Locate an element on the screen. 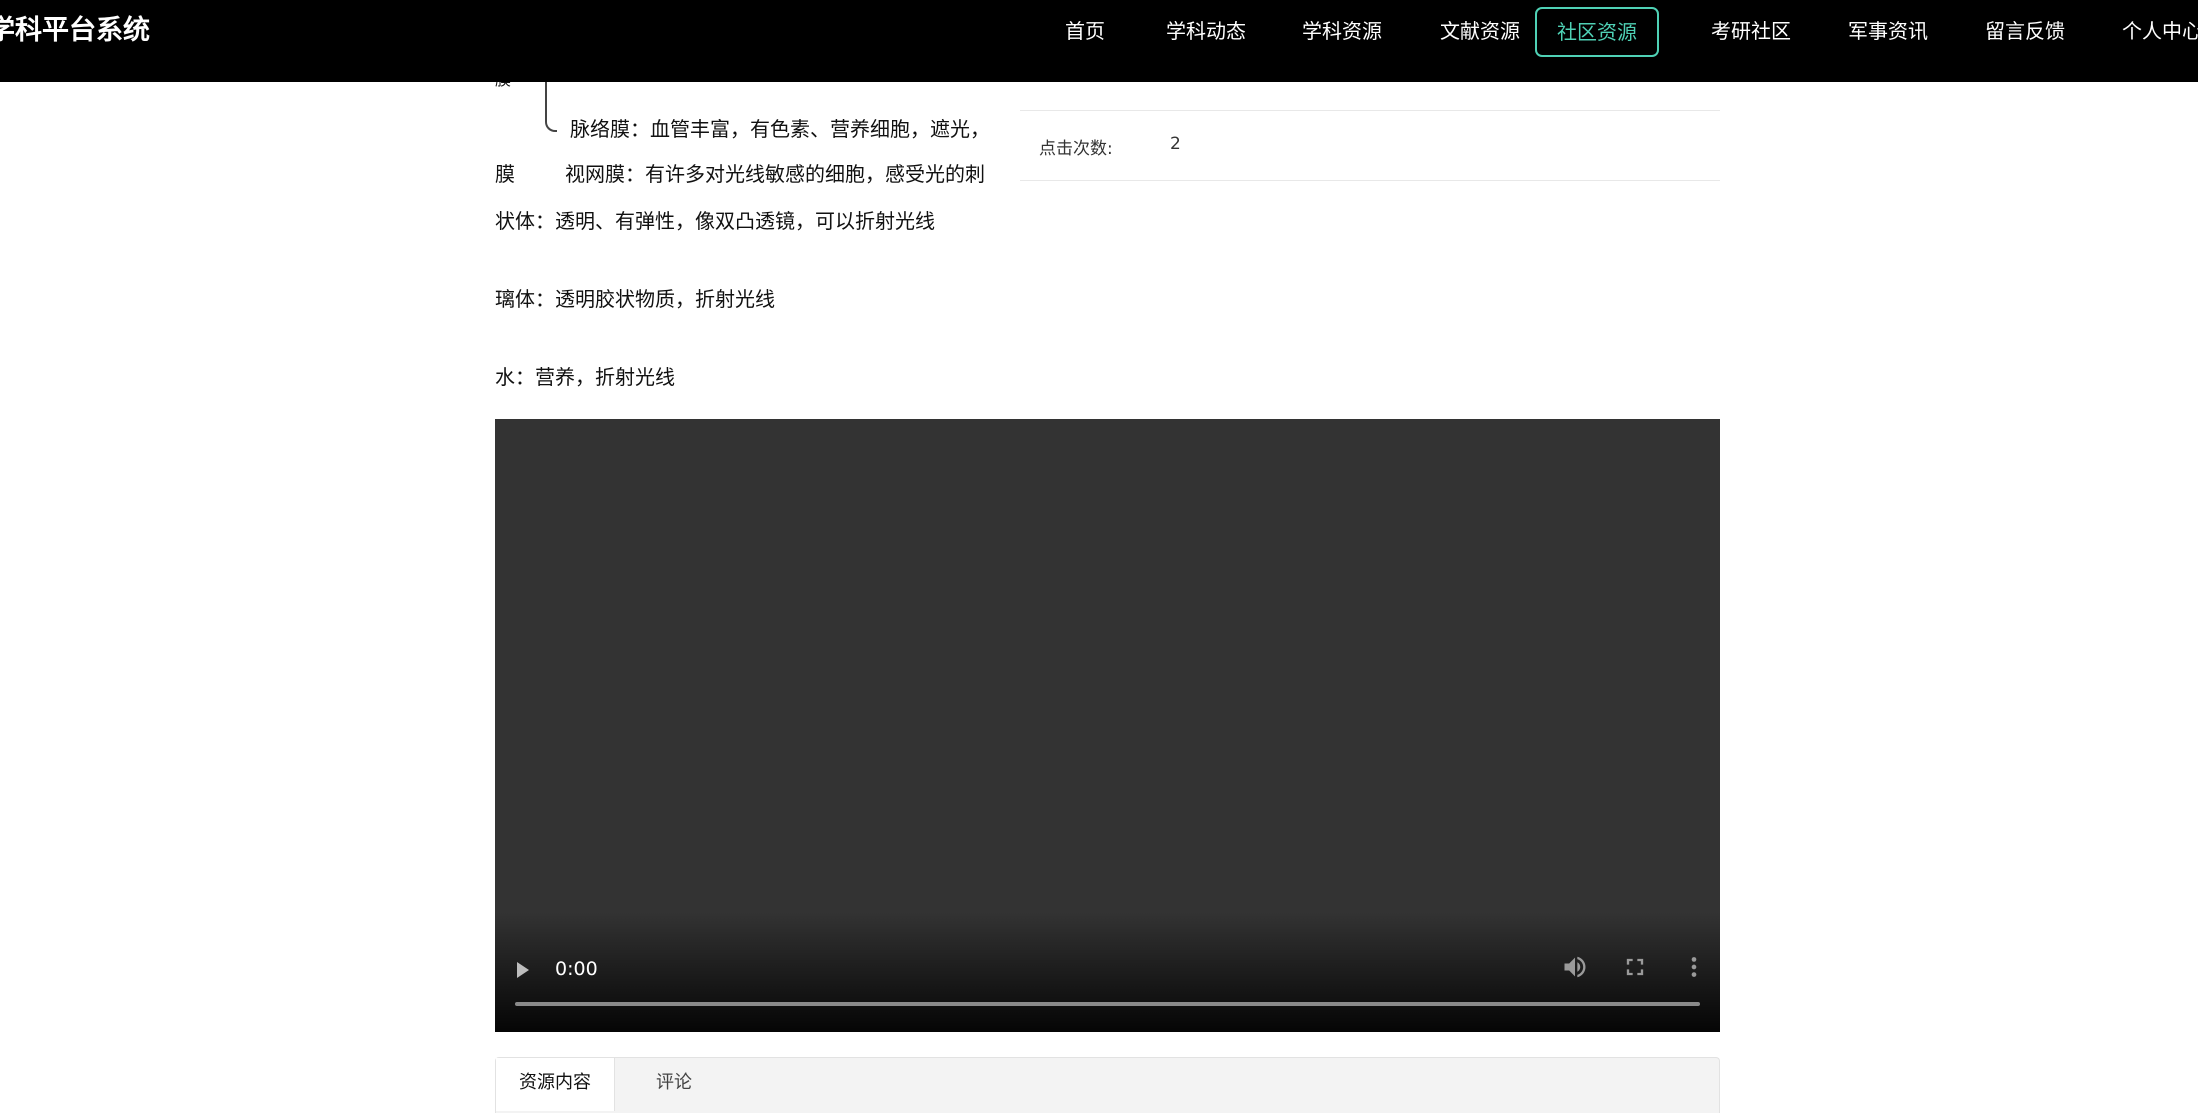 The width and height of the screenshot is (2198, 1113). nav-item-community-resources: 社区资源 is located at coordinates (1597, 32).